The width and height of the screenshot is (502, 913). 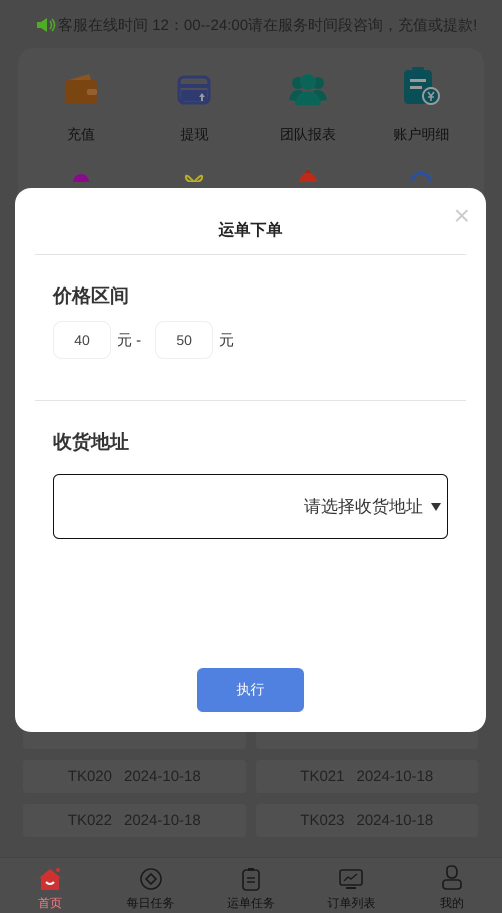 What do you see at coordinates (251, 230) in the screenshot?
I see `dialog-title: 运单下单` at bounding box center [251, 230].